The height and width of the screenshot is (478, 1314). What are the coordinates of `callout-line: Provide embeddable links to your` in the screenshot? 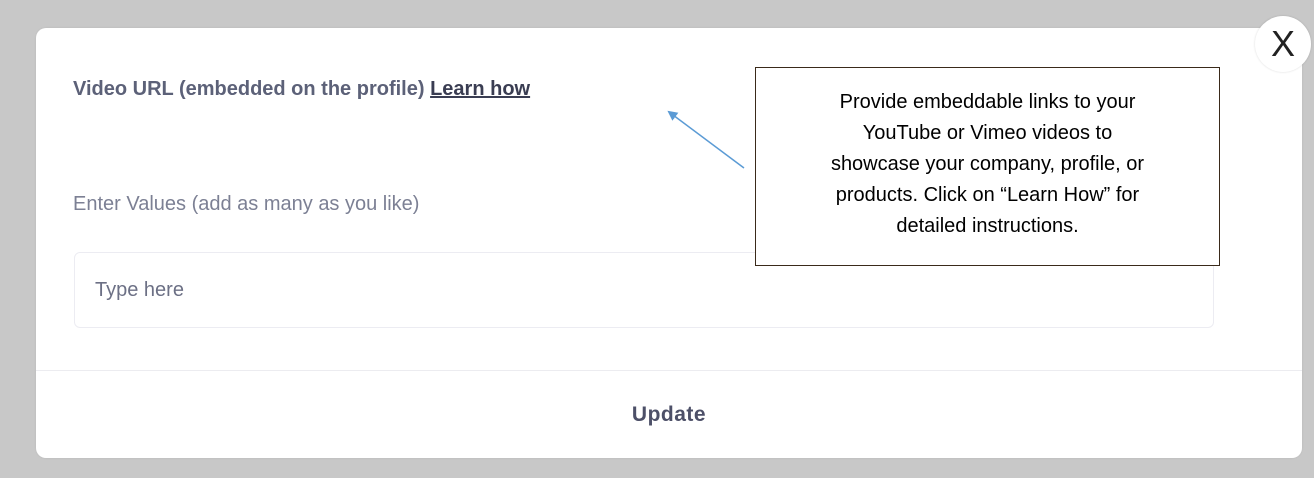 It's located at (987, 102).